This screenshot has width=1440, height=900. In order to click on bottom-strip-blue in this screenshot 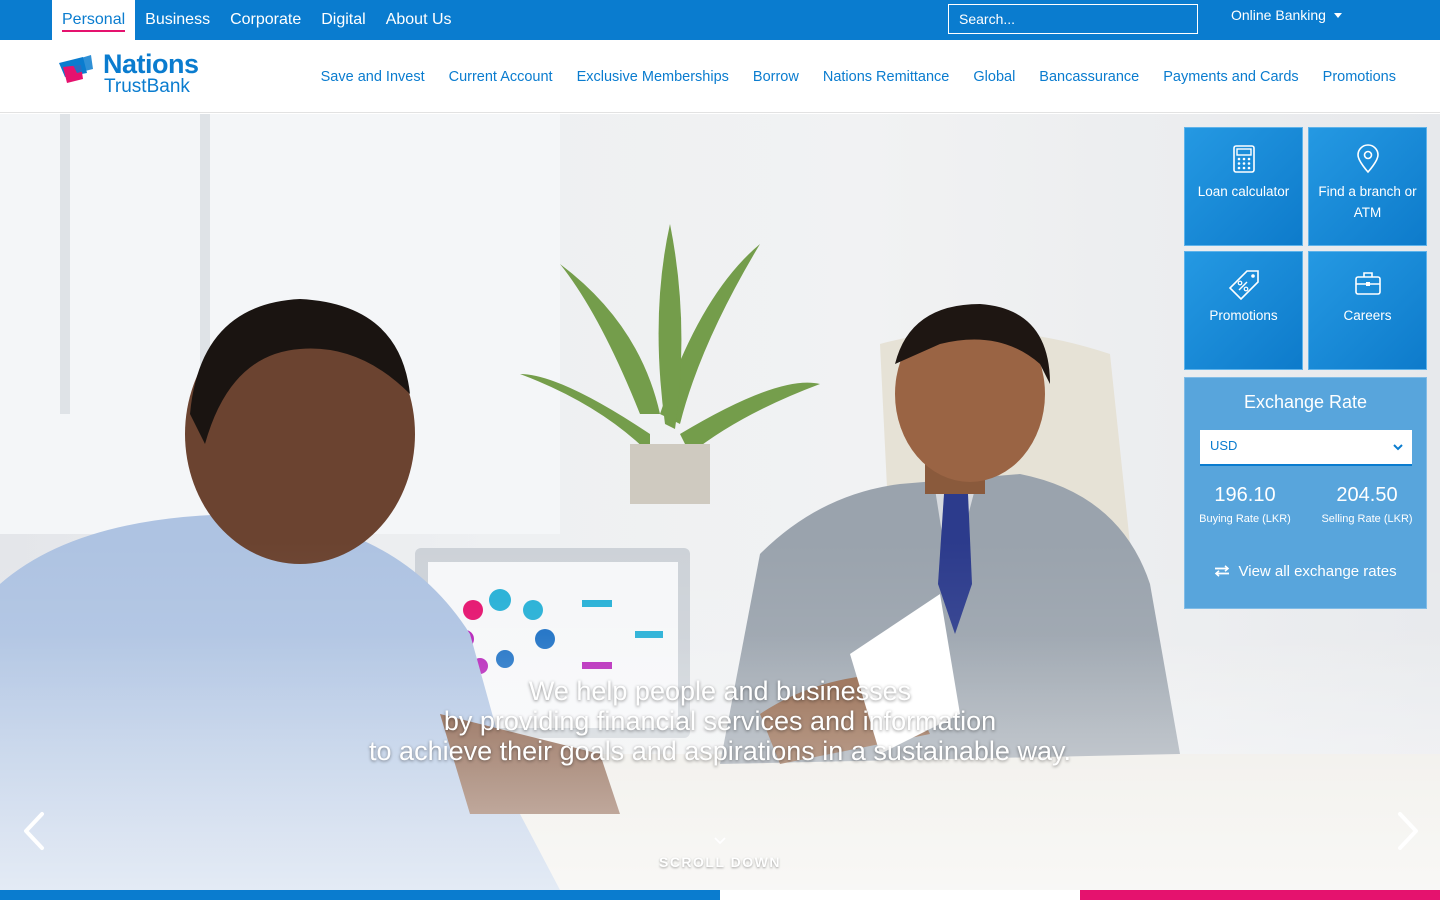, I will do `click(360, 895)`.